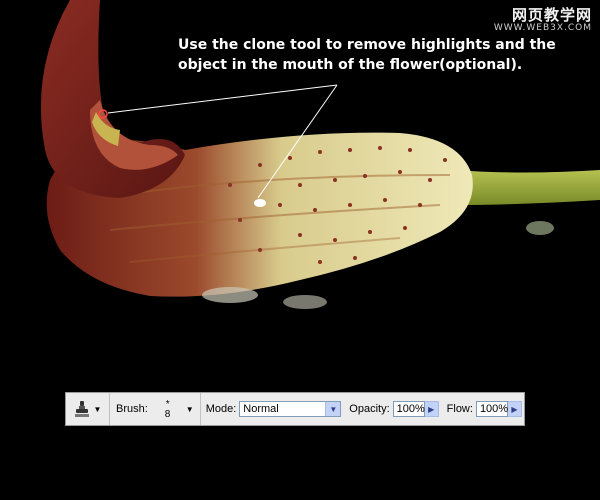 Image resolution: width=600 pixels, height=500 pixels. What do you see at coordinates (97, 409) in the screenshot?
I see `tool-preset-dropdown-icon: ▼` at bounding box center [97, 409].